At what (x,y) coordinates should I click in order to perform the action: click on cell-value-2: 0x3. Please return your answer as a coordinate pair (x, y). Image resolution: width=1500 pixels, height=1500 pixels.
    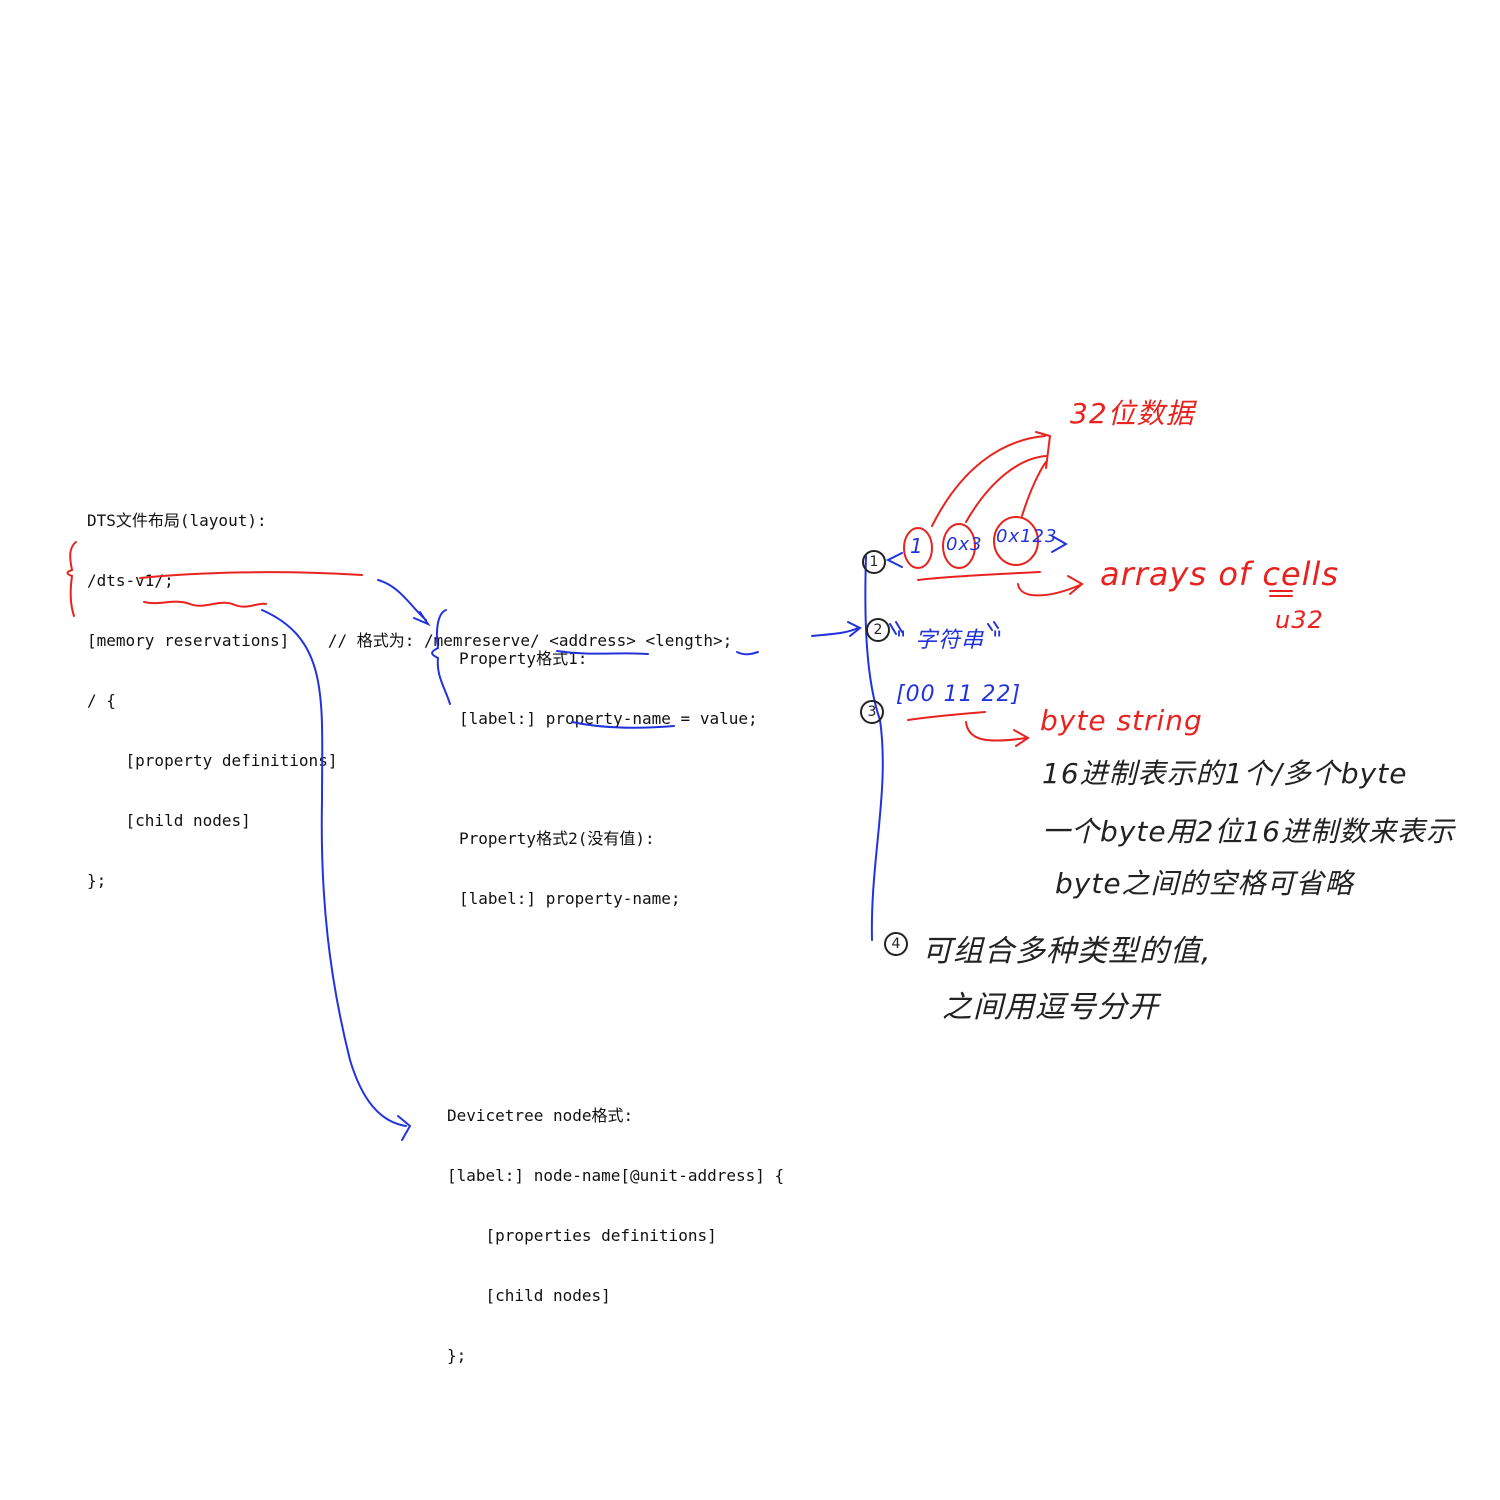
    Looking at the image, I should click on (964, 544).